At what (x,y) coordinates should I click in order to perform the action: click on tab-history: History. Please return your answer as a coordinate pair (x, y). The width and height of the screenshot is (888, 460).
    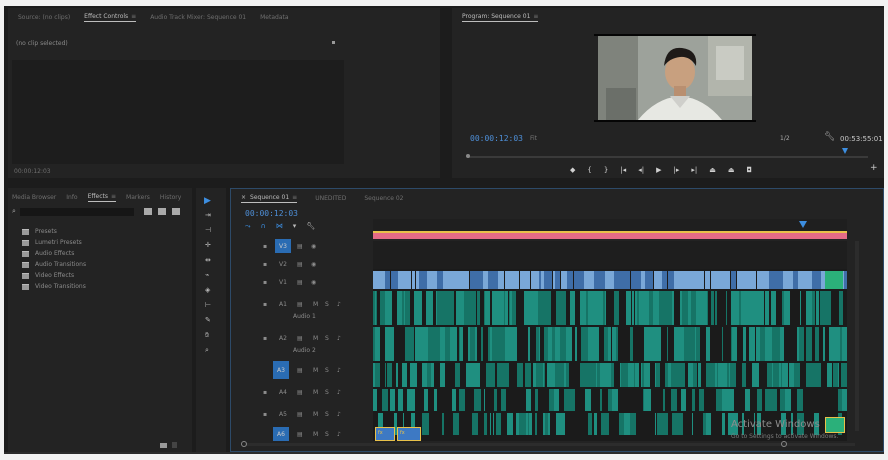
    Looking at the image, I should click on (170, 197).